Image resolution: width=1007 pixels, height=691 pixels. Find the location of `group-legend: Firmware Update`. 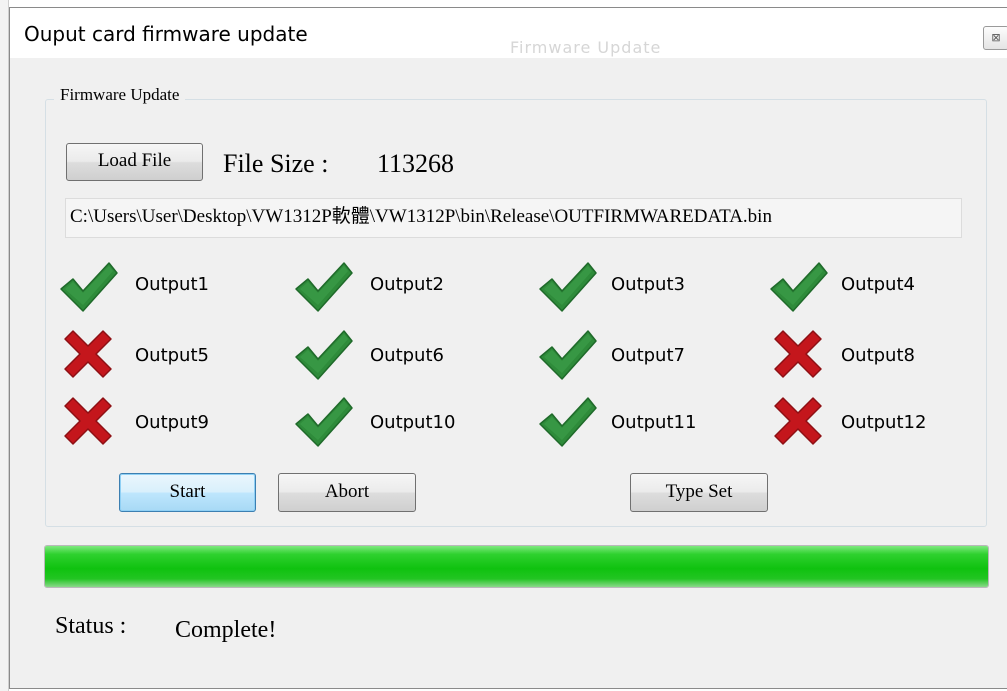

group-legend: Firmware Update is located at coordinates (120, 95).